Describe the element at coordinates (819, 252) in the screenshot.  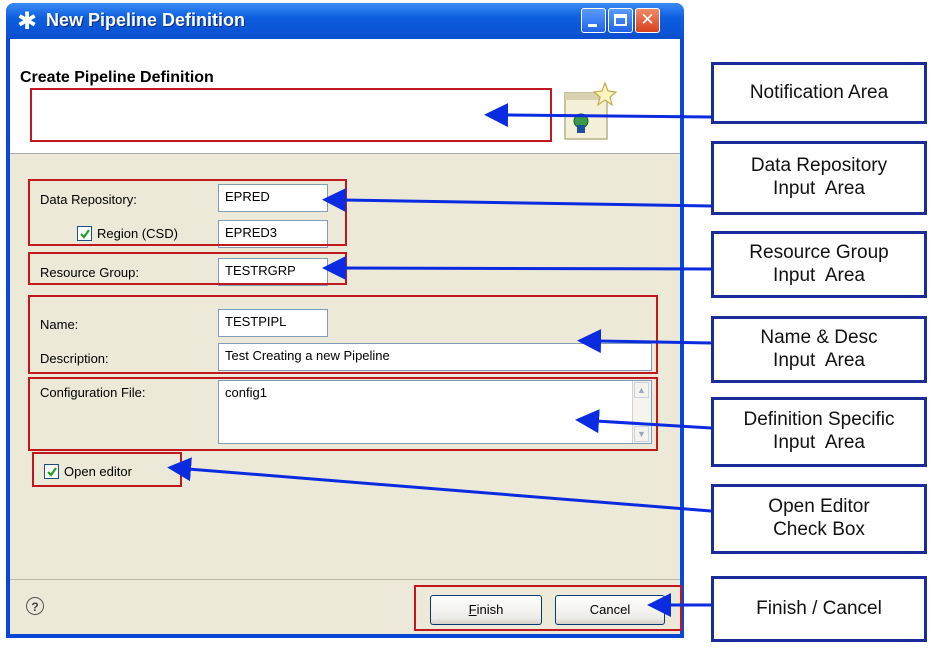
I see `callout-text: Resource Group` at that location.